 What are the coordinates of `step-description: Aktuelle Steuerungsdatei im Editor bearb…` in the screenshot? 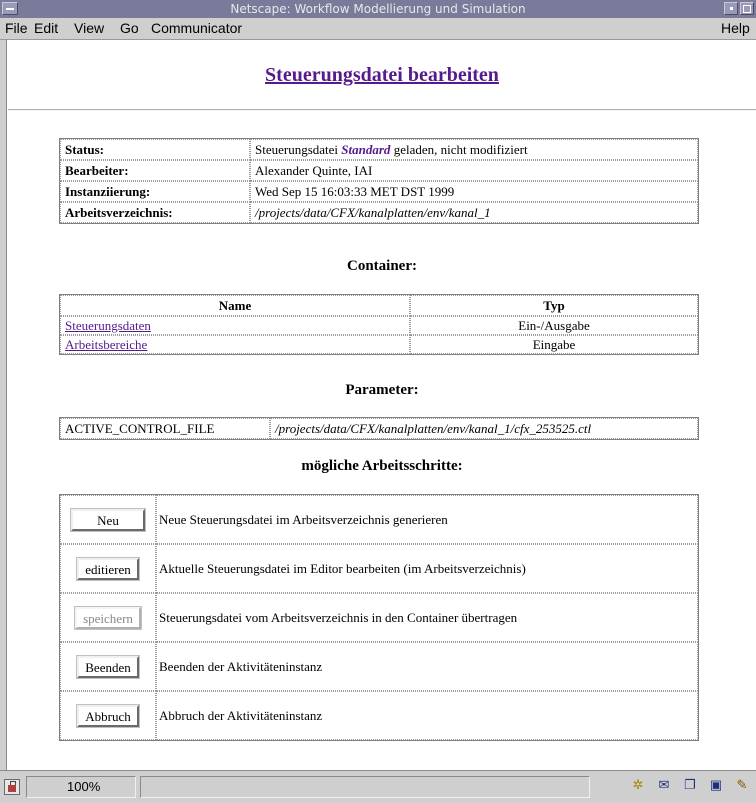 It's located at (427, 568).